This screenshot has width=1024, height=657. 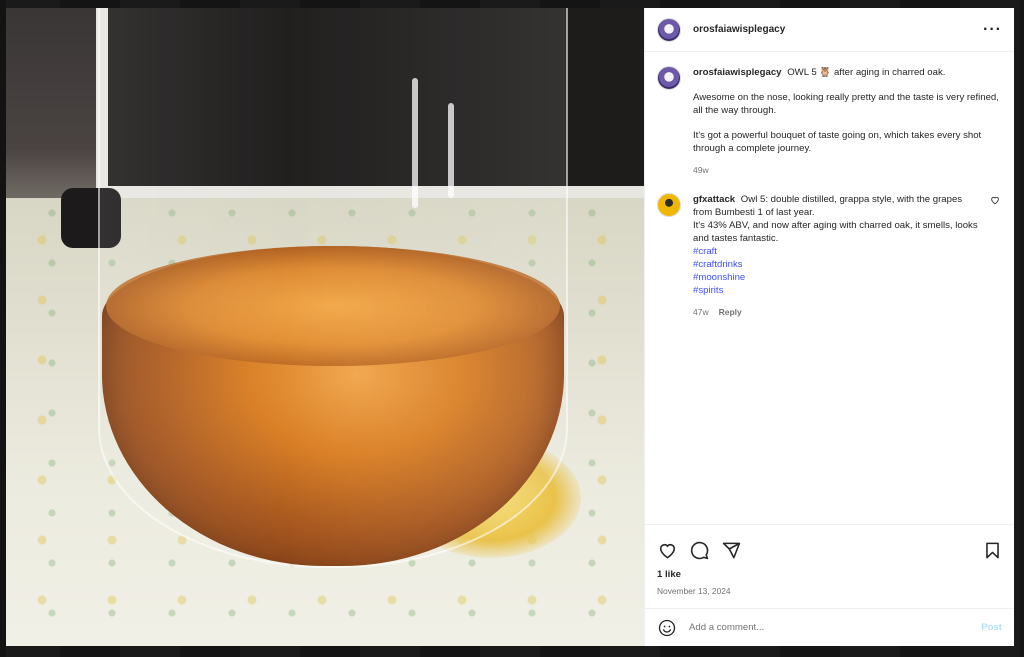 I want to click on post-comment-button: Post, so click(x=991, y=627).